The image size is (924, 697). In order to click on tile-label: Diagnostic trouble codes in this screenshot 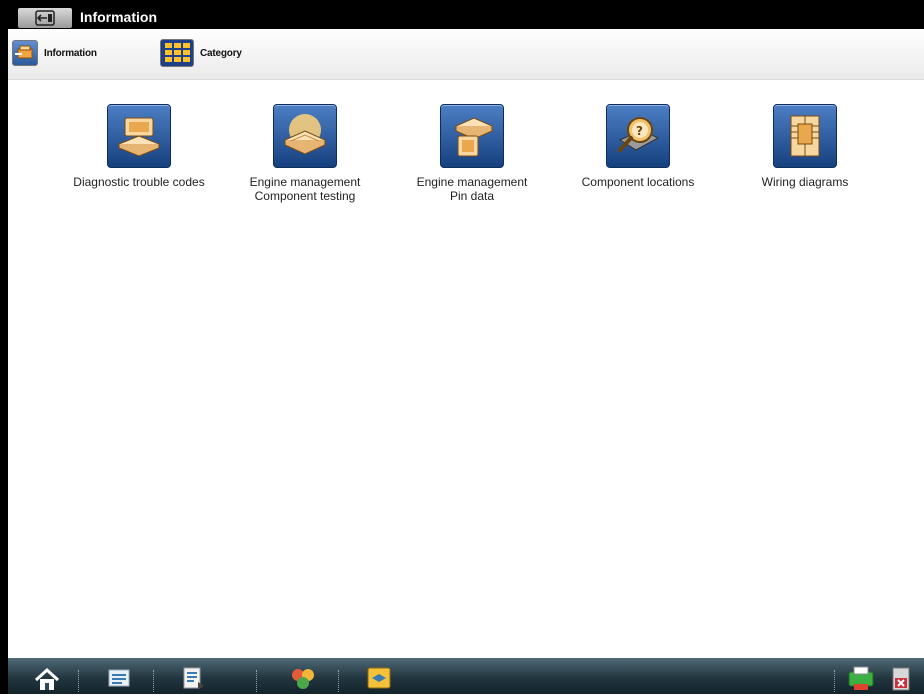, I will do `click(139, 182)`.